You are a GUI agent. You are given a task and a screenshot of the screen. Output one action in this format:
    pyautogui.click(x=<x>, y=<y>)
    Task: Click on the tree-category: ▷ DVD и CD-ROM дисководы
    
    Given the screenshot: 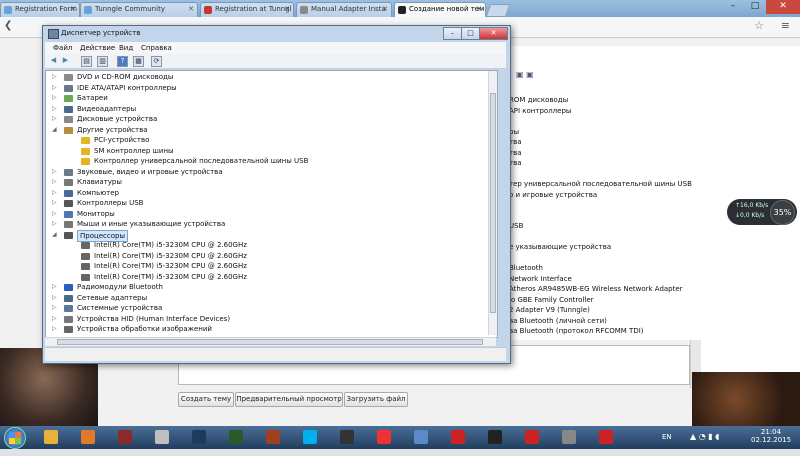 What is the action you would take?
    pyautogui.click(x=266, y=77)
    